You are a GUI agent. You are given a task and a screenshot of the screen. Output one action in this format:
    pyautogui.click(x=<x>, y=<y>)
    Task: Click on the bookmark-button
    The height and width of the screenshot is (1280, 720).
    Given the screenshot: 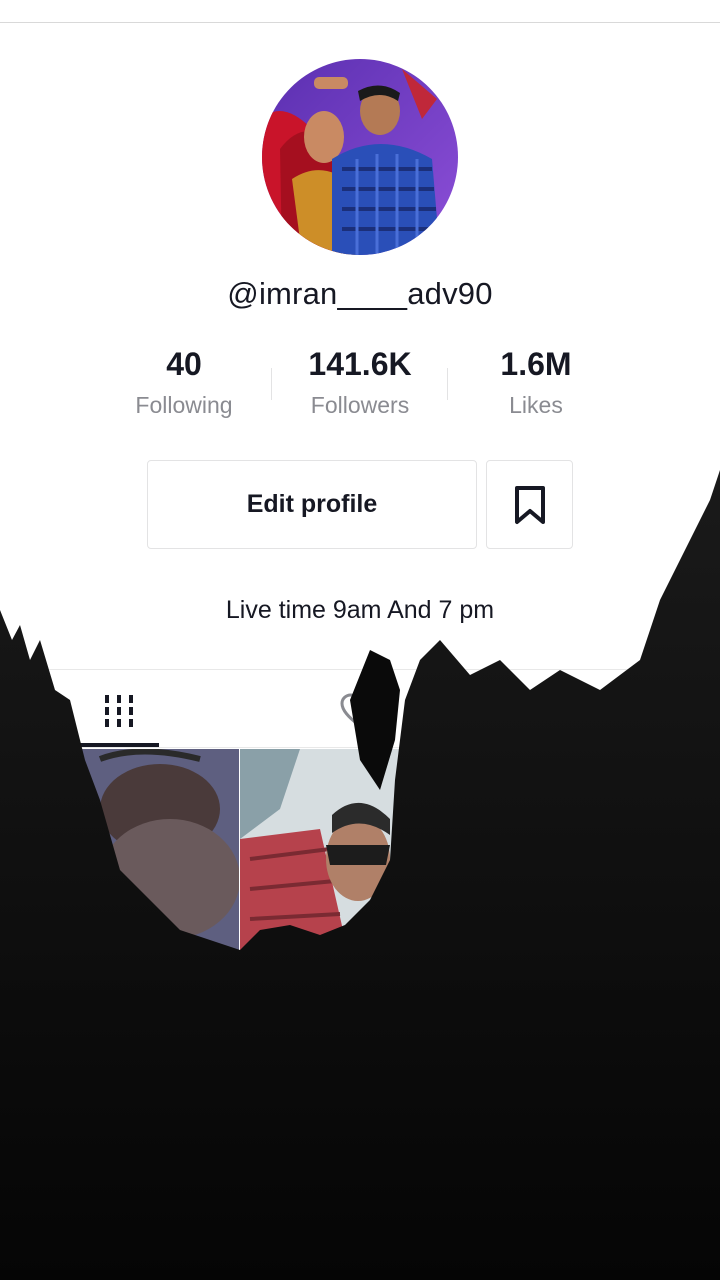 What is the action you would take?
    pyautogui.click(x=529, y=504)
    